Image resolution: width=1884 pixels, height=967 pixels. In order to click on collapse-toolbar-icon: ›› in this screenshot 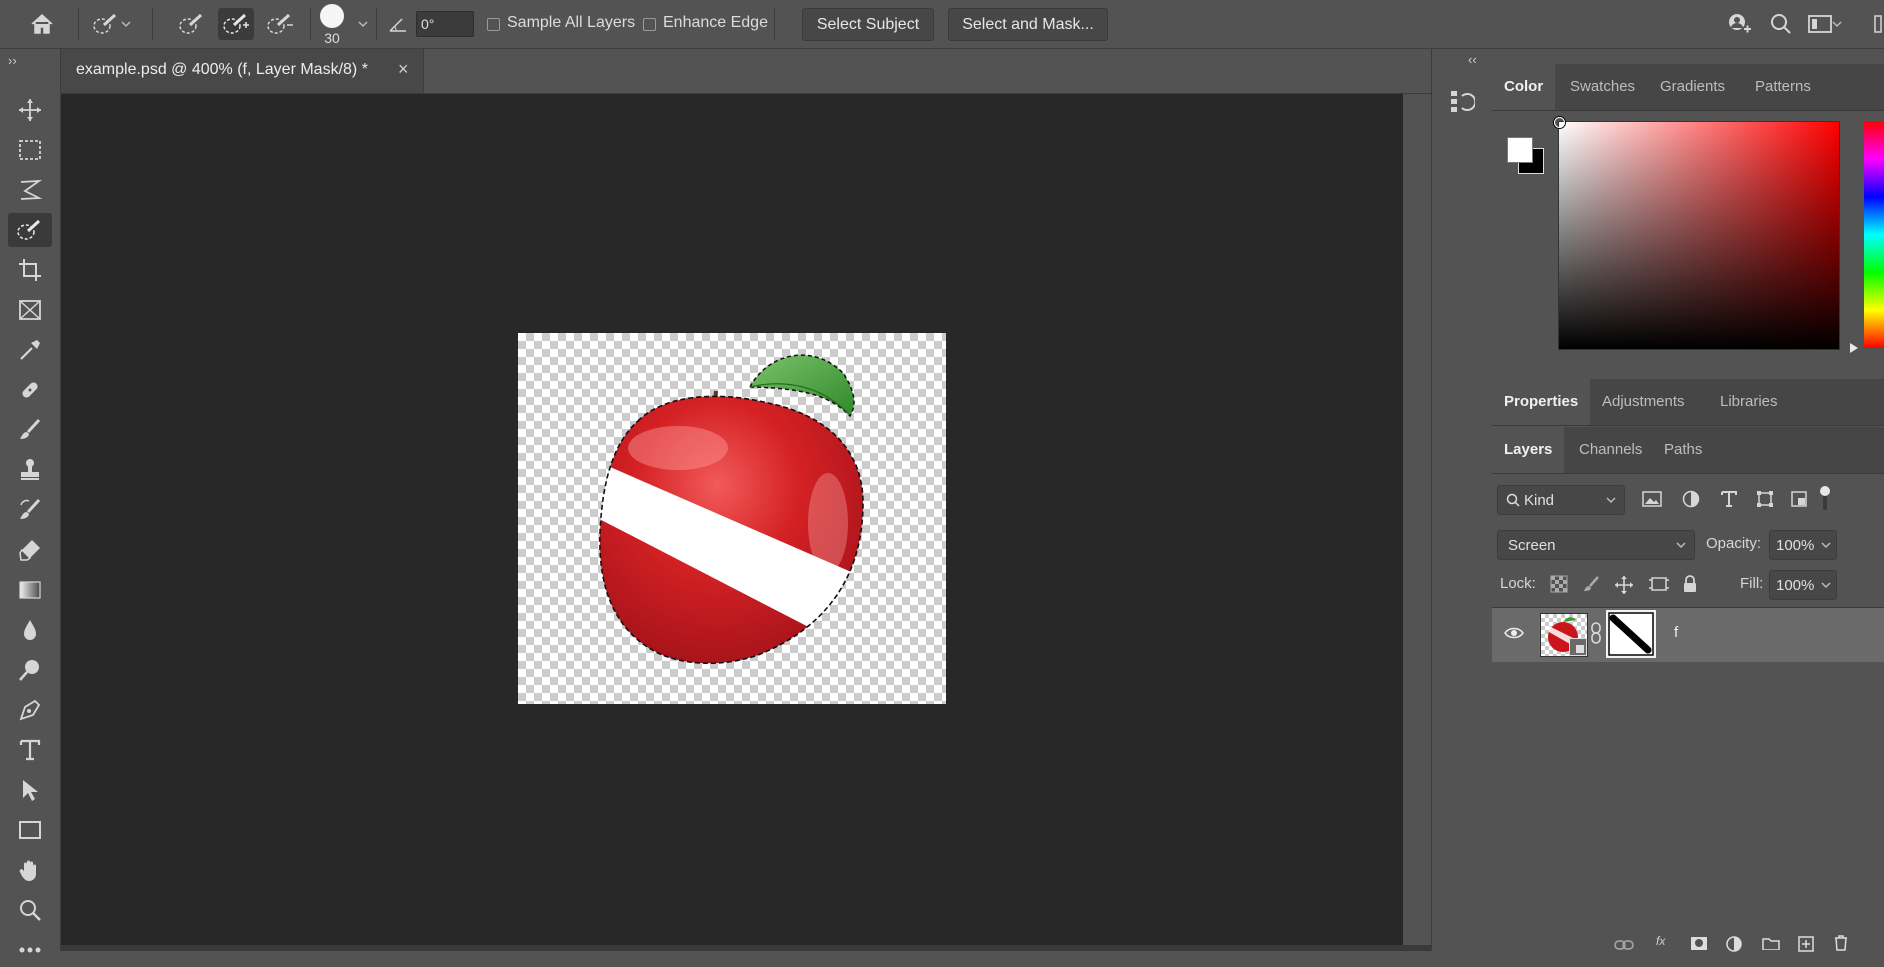, I will do `click(12, 60)`.